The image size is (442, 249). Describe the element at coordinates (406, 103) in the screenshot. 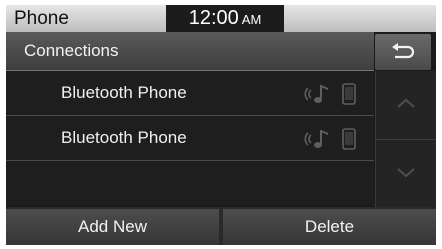

I see `chevron-up-icon` at that location.